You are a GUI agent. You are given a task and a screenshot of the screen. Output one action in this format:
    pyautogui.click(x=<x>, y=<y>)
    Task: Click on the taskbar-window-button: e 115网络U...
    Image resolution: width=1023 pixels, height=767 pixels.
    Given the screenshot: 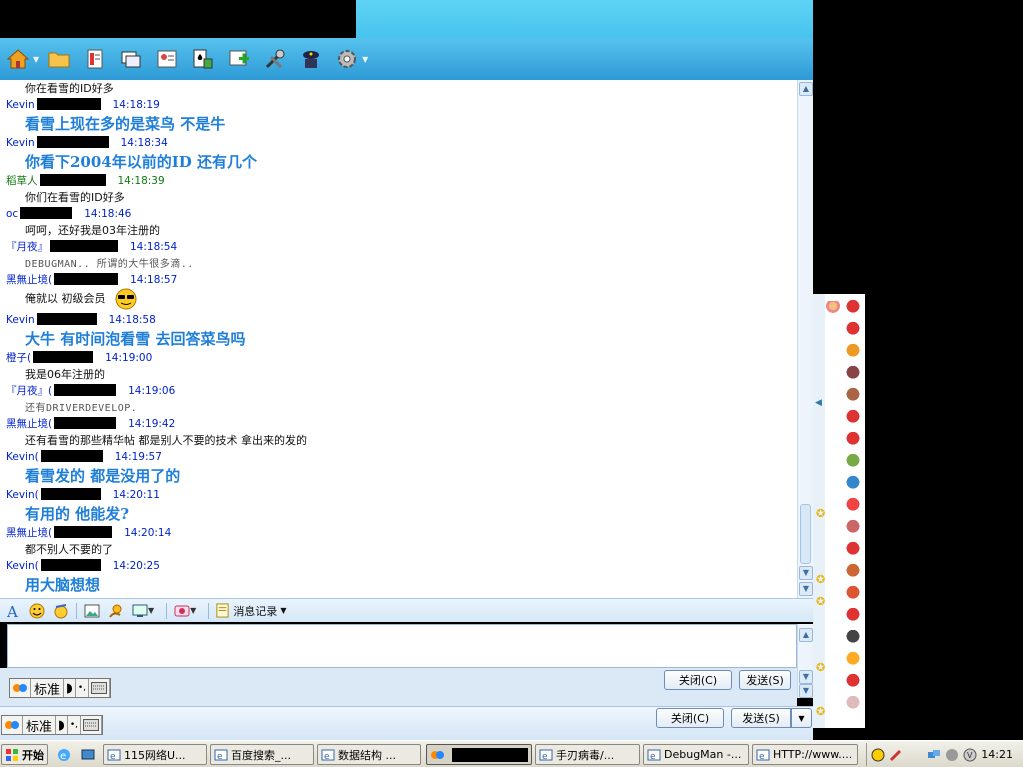 What is the action you would take?
    pyautogui.click(x=155, y=754)
    